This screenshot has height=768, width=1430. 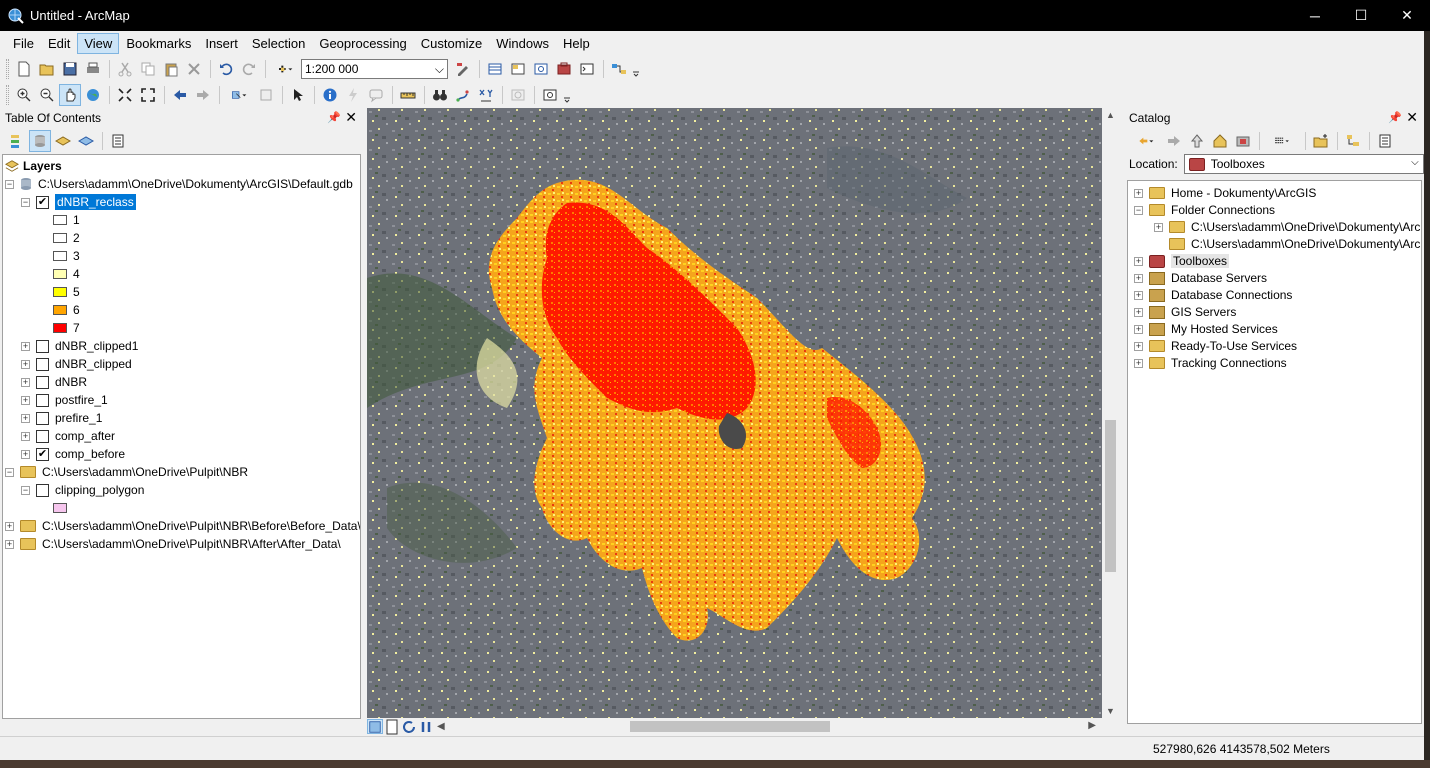 What do you see at coordinates (70, 69) in the screenshot?
I see `save-icon` at bounding box center [70, 69].